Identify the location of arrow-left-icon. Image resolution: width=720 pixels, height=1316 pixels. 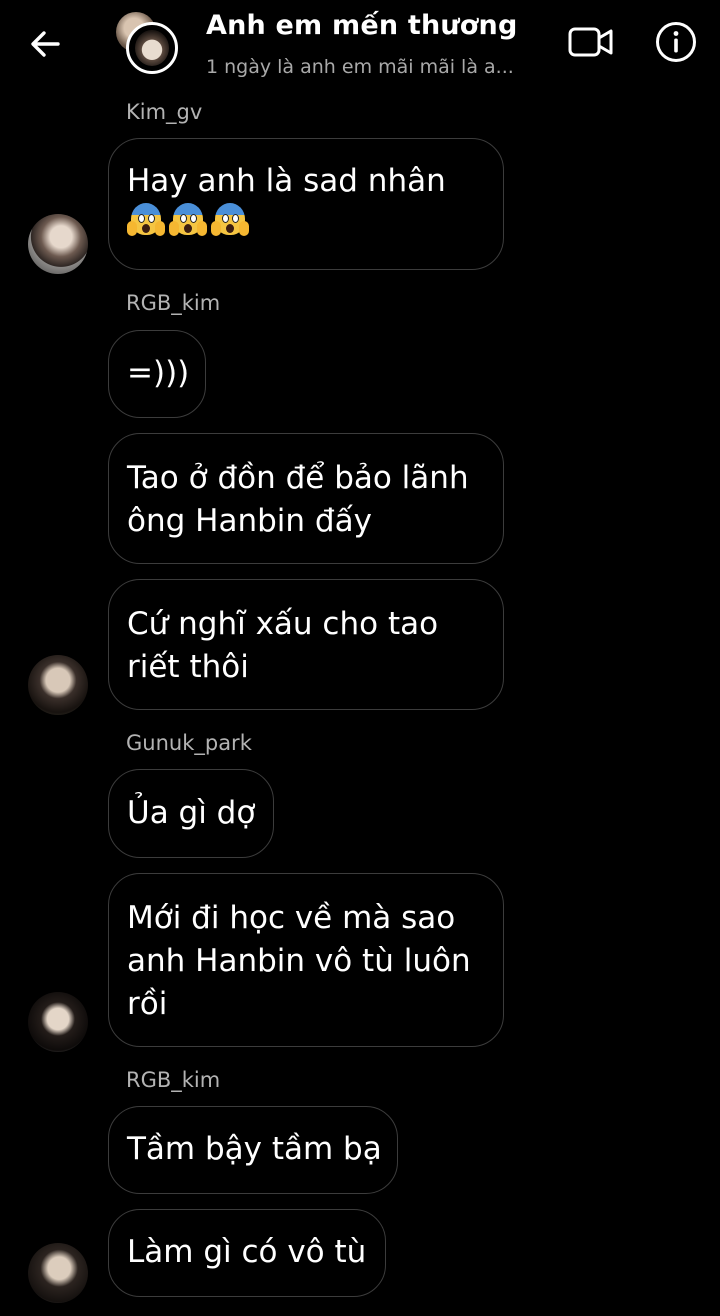
(45, 44).